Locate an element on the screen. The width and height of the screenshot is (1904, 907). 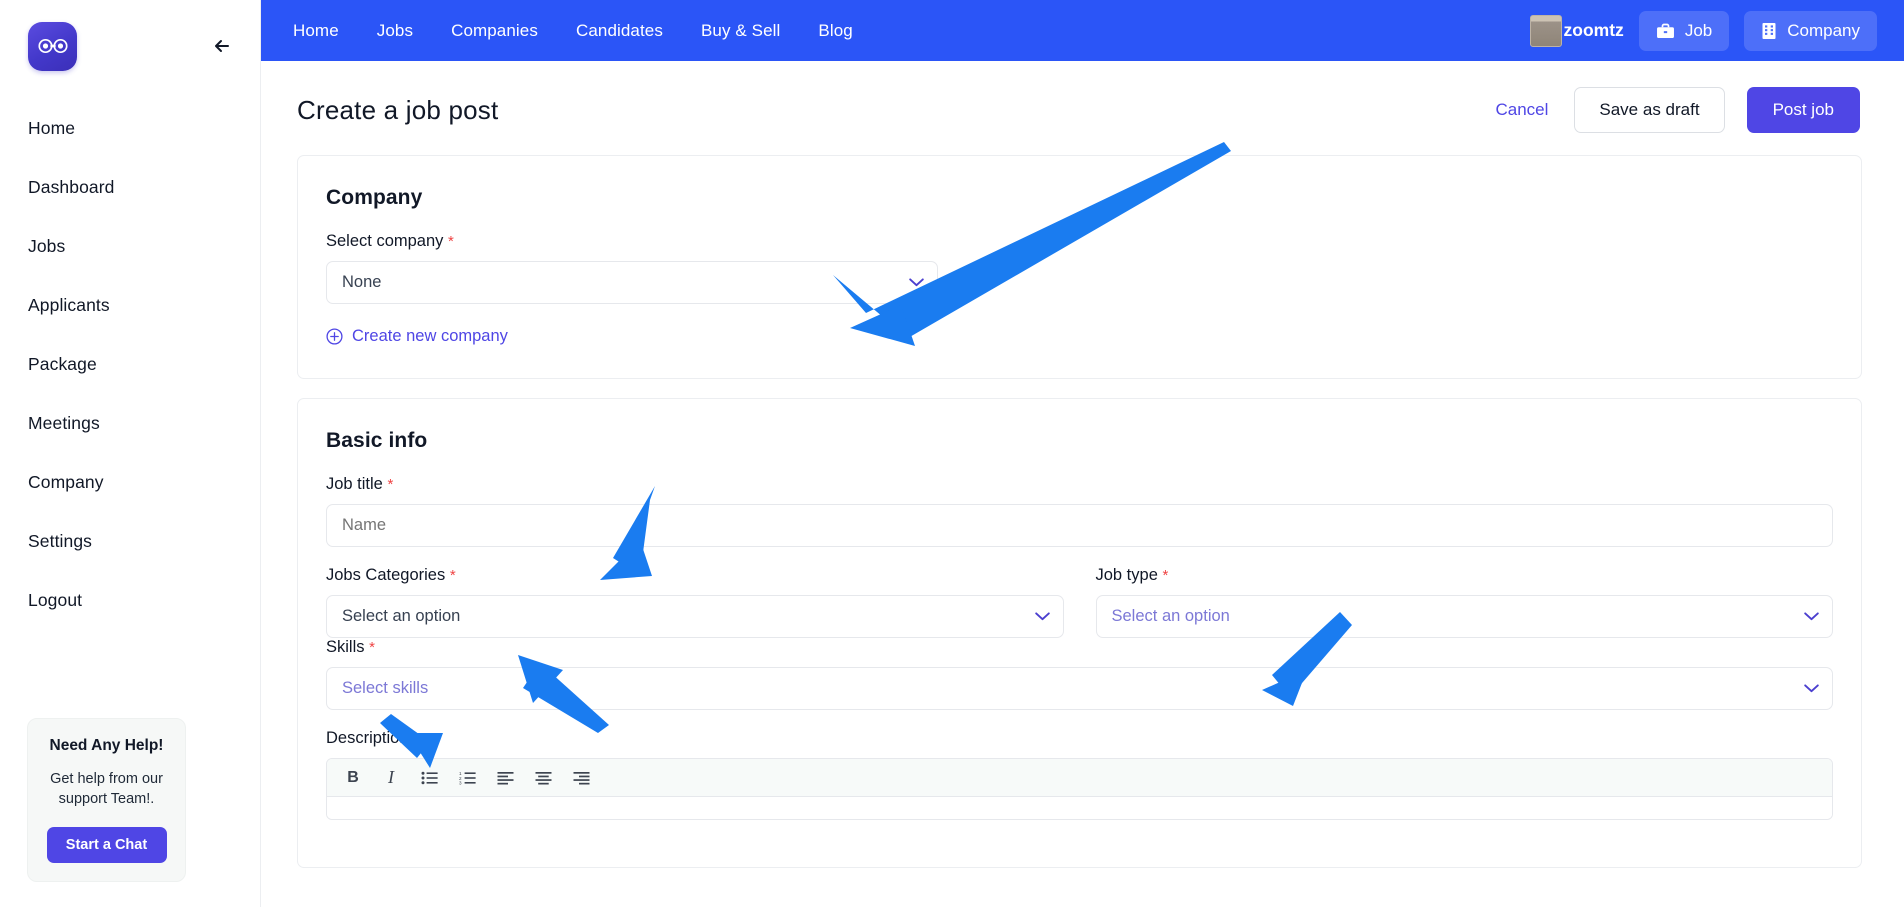
select-company-dropdown: None is located at coordinates (632, 282).